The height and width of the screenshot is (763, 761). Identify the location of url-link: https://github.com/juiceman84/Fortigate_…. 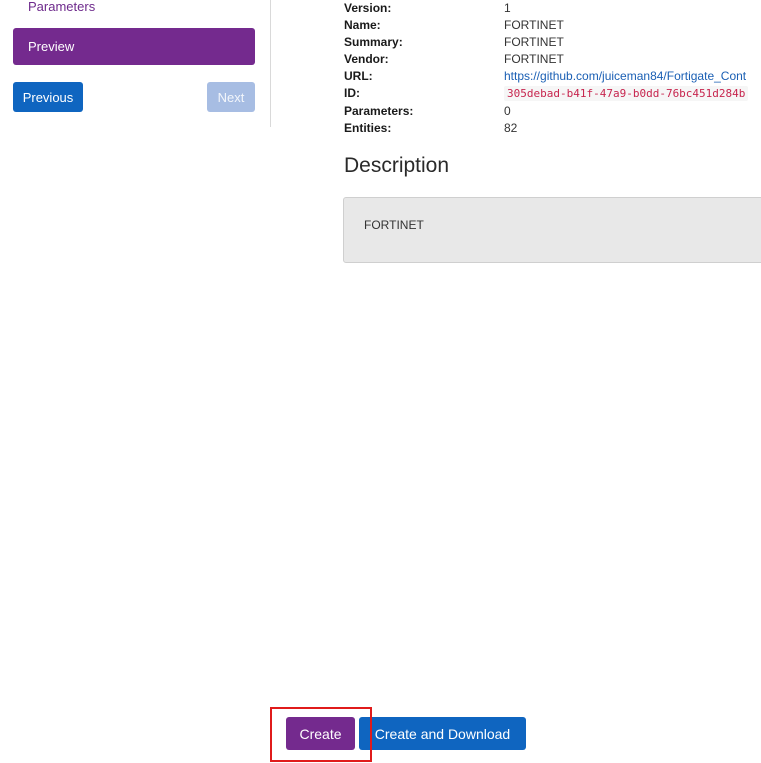
(625, 76).